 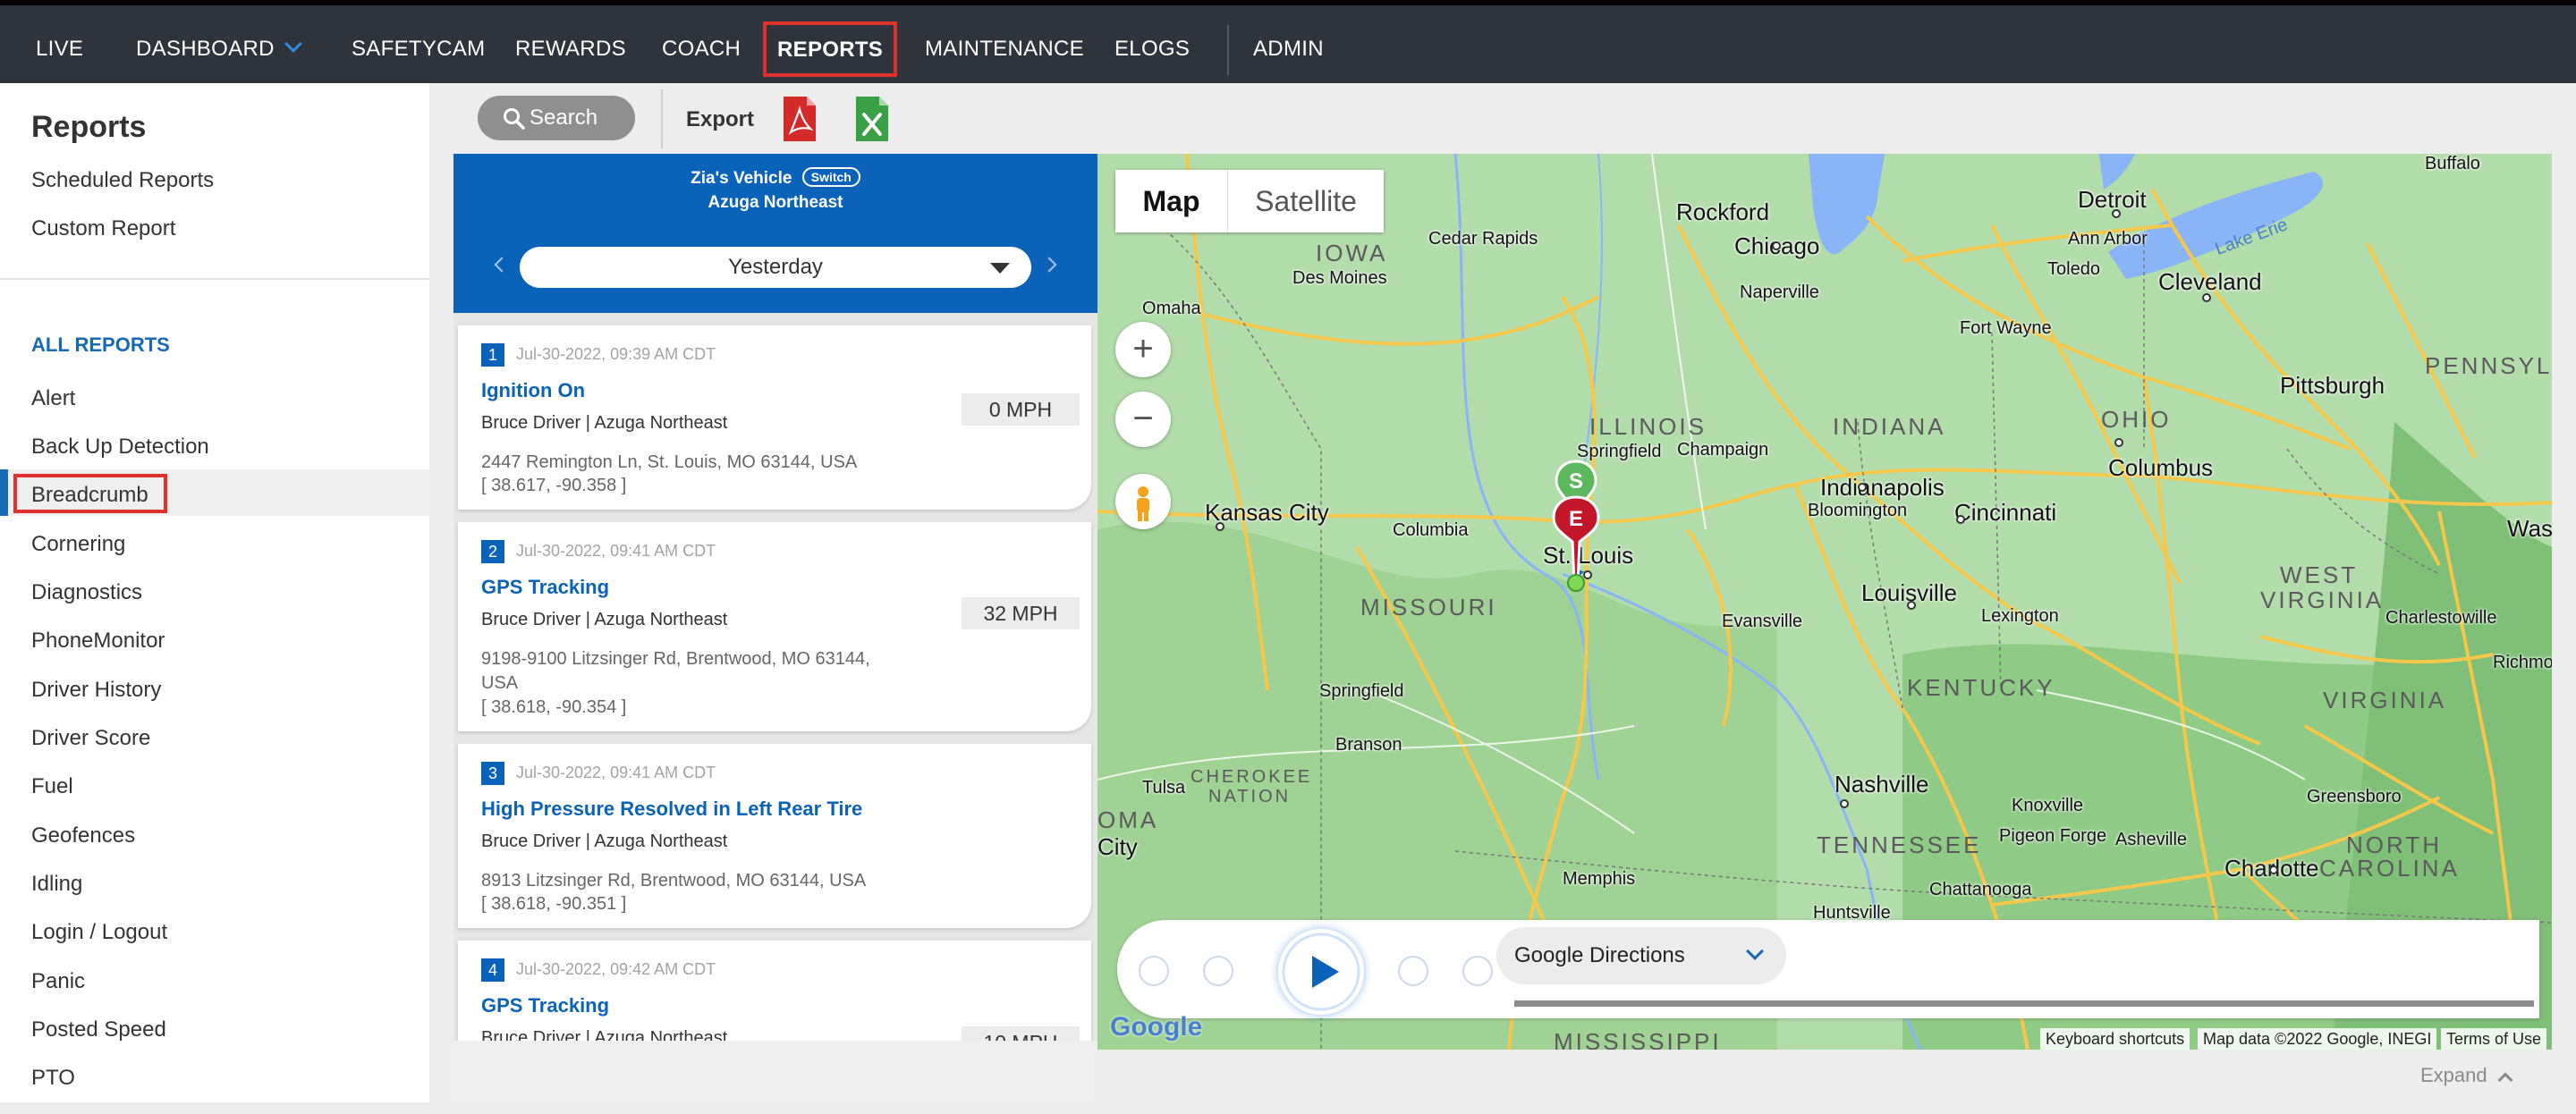 What do you see at coordinates (83, 836) in the screenshot?
I see `sidebar-item-geofences: Geofences` at bounding box center [83, 836].